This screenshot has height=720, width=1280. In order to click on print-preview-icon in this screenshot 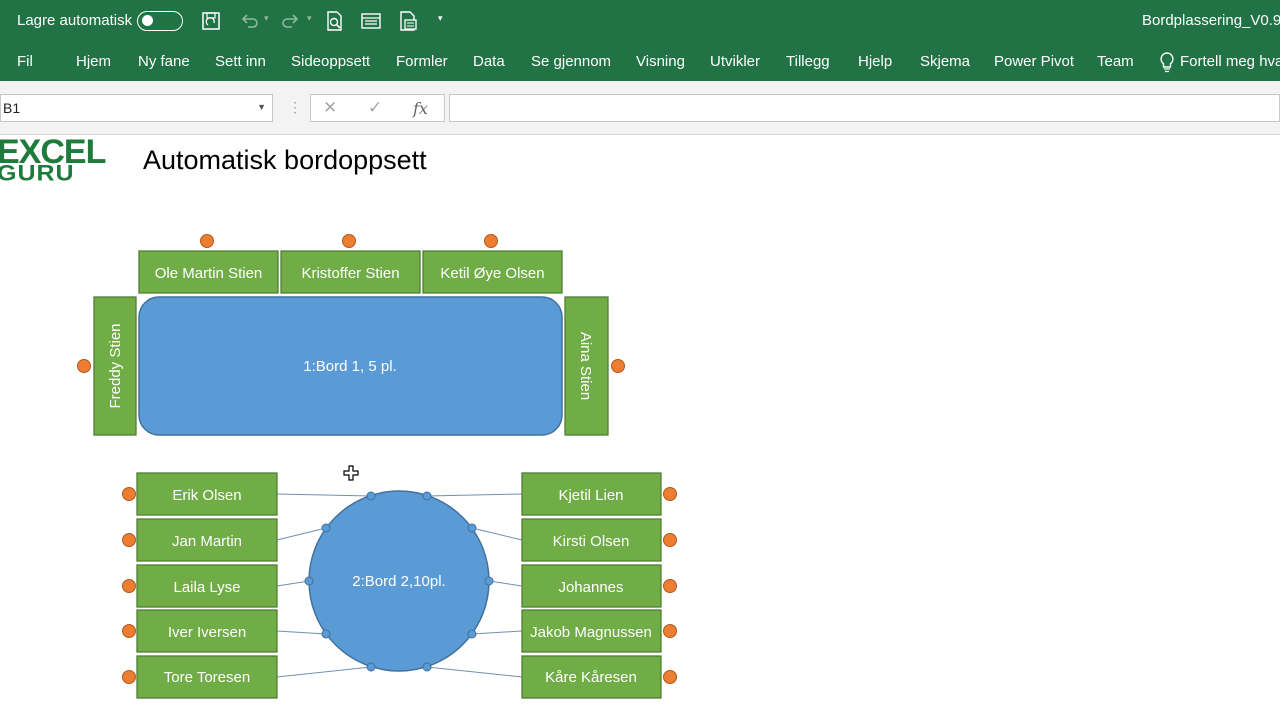, I will do `click(334, 21)`.